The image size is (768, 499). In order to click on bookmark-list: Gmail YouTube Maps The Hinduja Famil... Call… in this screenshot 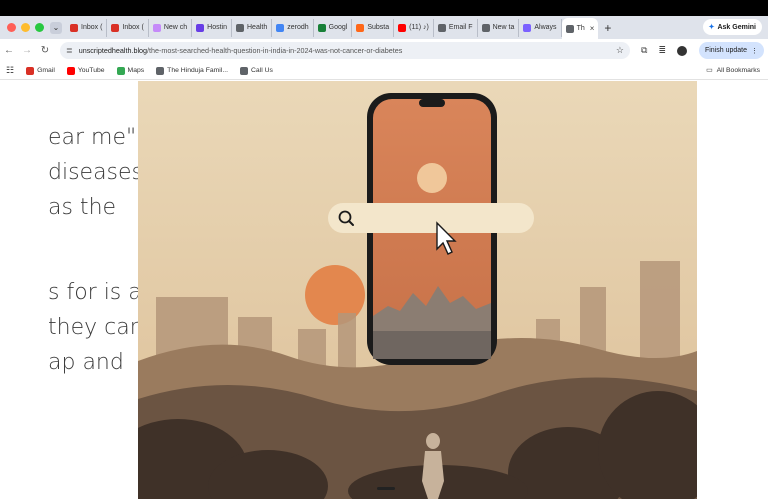, I will do `click(155, 70)`.